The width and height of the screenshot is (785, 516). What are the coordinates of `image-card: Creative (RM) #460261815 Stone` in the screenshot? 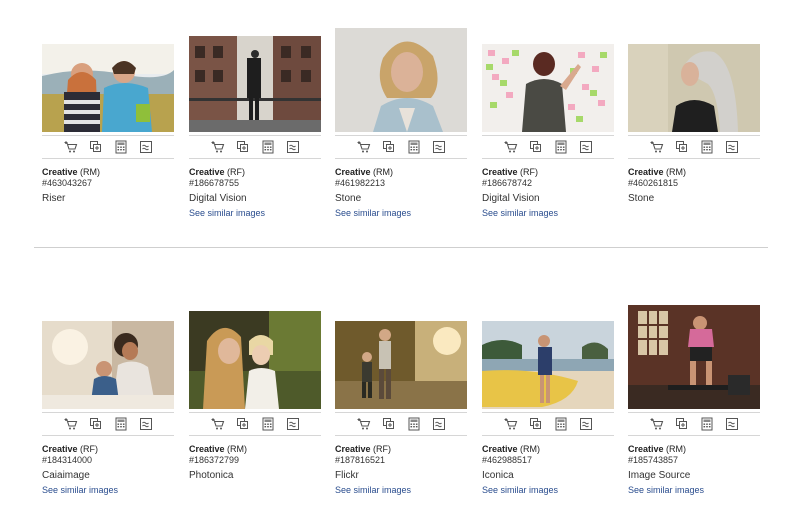 It's located at (694, 116).